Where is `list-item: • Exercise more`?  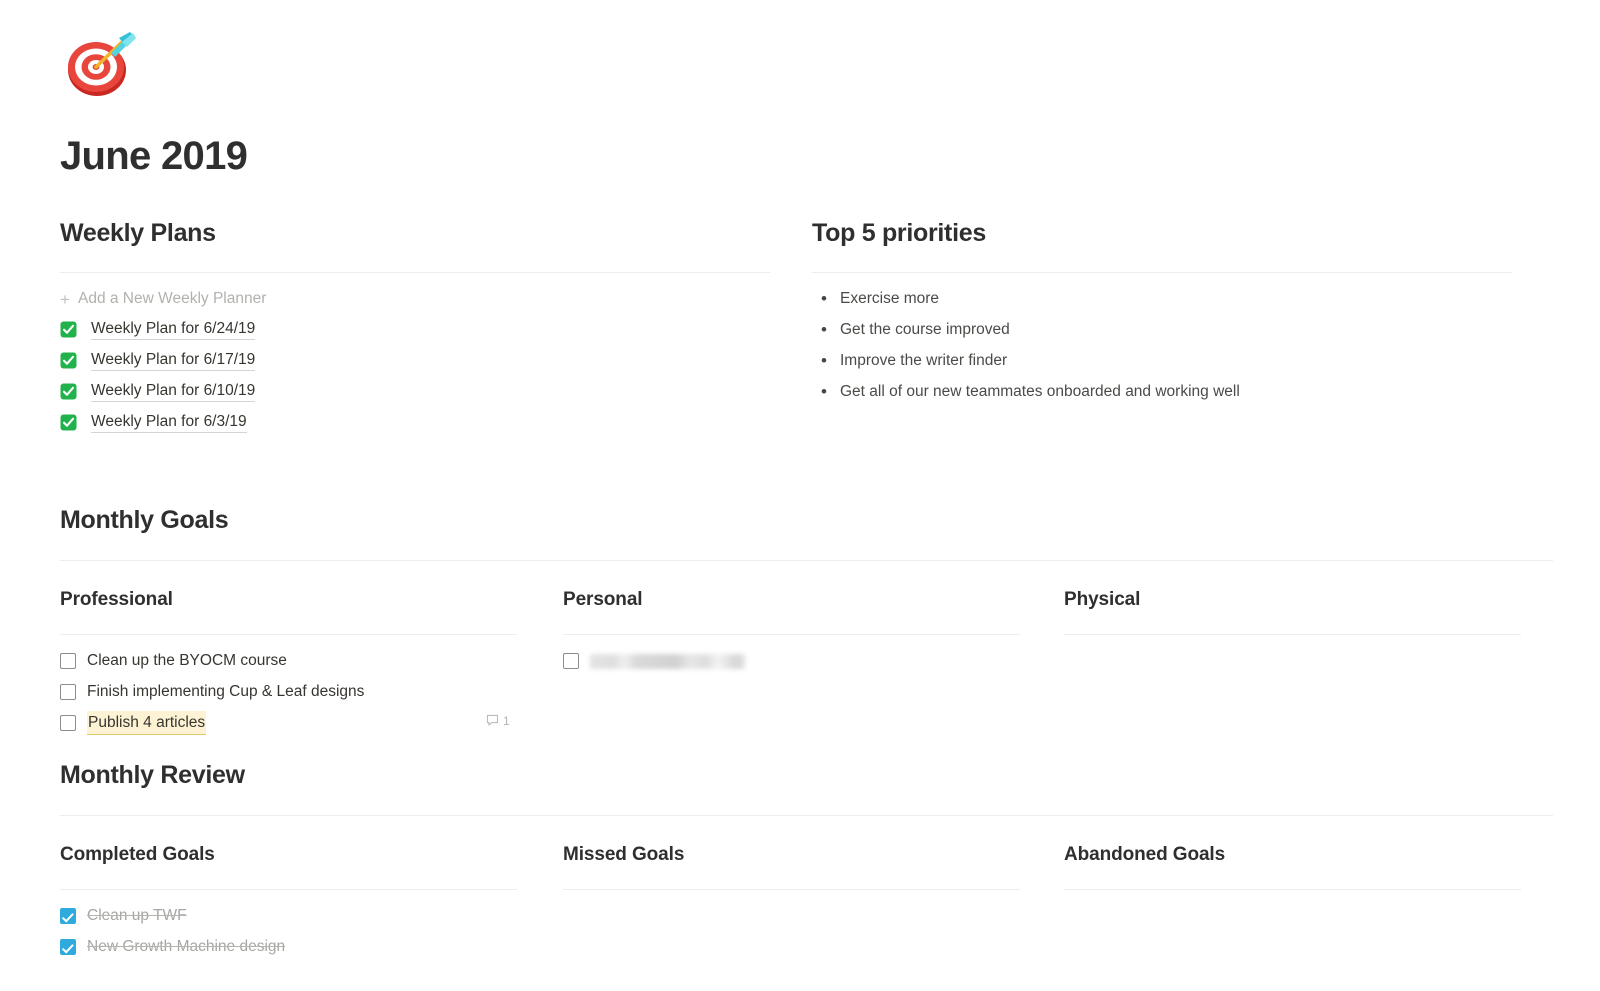 list-item: • Exercise more is located at coordinates (1162, 298).